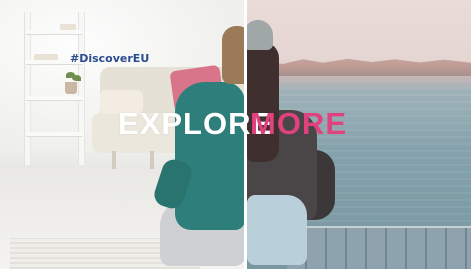 The image size is (471, 269). I want to click on distant-shore, so click(359, 67).